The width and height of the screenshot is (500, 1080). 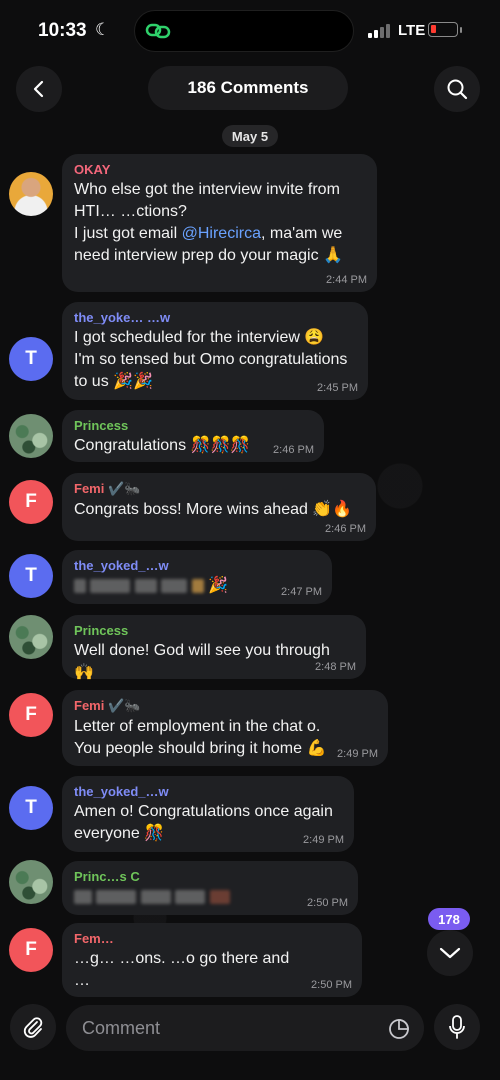 I want to click on attach-icon, so click(x=33, y=1027).